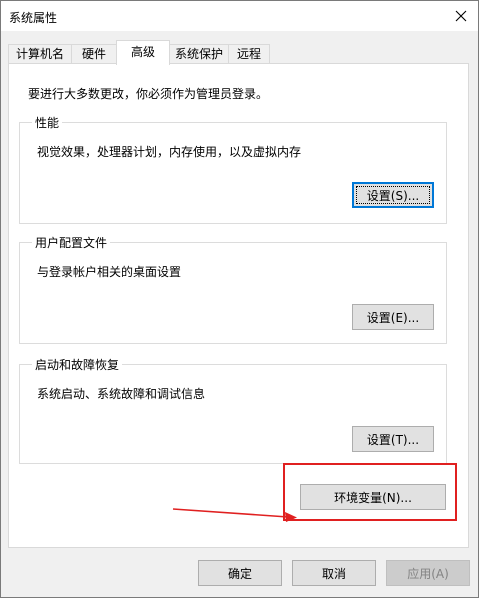 The width and height of the screenshot is (479, 598). What do you see at coordinates (334, 573) in the screenshot?
I see `cancel-button: 取消` at bounding box center [334, 573].